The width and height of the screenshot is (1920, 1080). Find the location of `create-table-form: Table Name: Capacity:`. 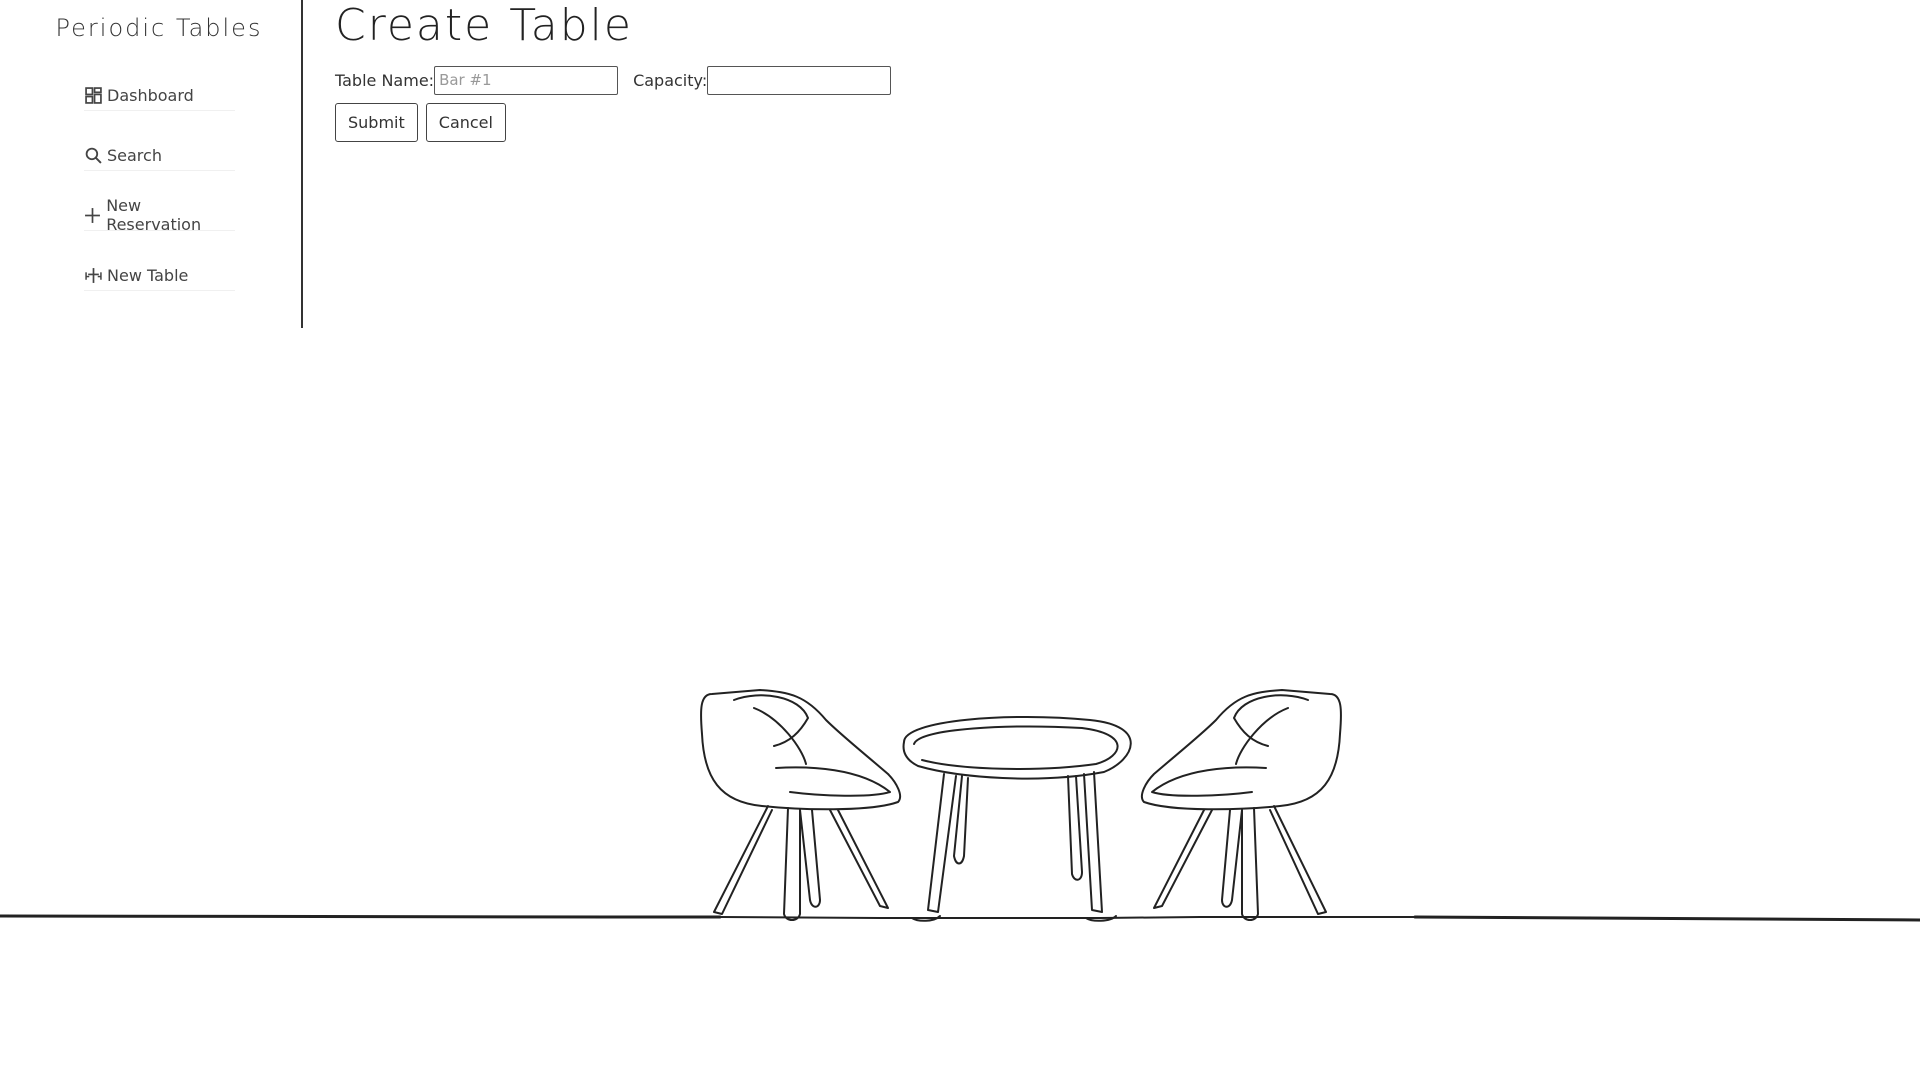

create-table-form: Table Name: Capacity: is located at coordinates (613, 80).